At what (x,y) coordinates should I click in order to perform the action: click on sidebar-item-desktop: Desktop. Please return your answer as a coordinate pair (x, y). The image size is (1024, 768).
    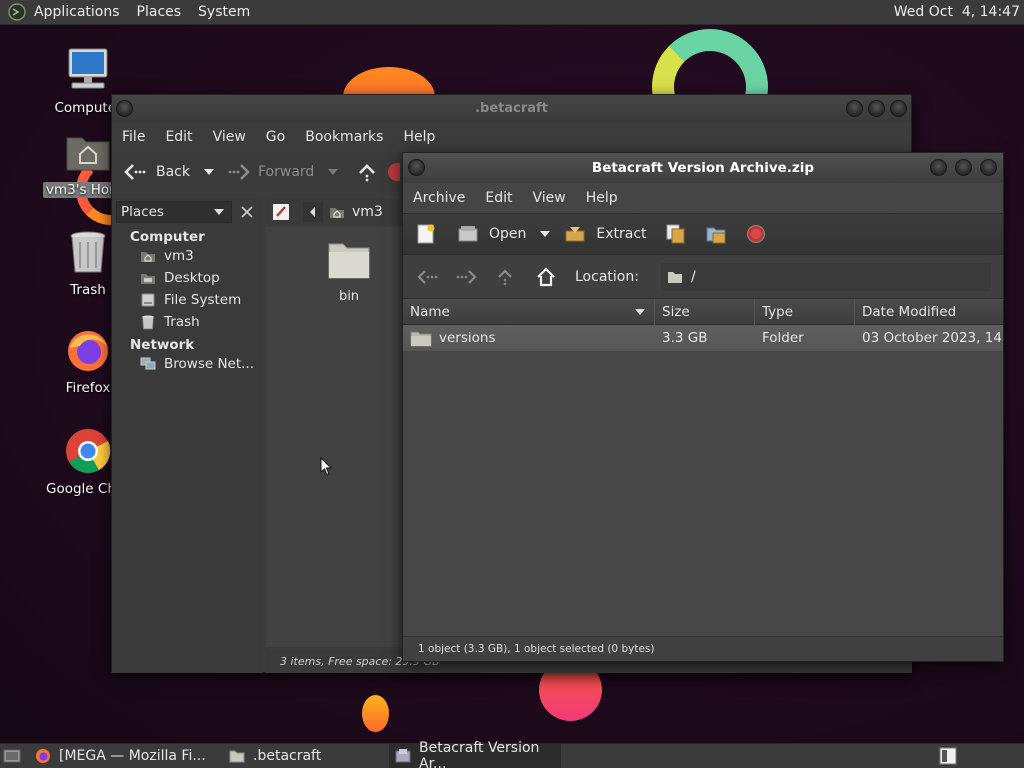
    Looking at the image, I should click on (187, 278).